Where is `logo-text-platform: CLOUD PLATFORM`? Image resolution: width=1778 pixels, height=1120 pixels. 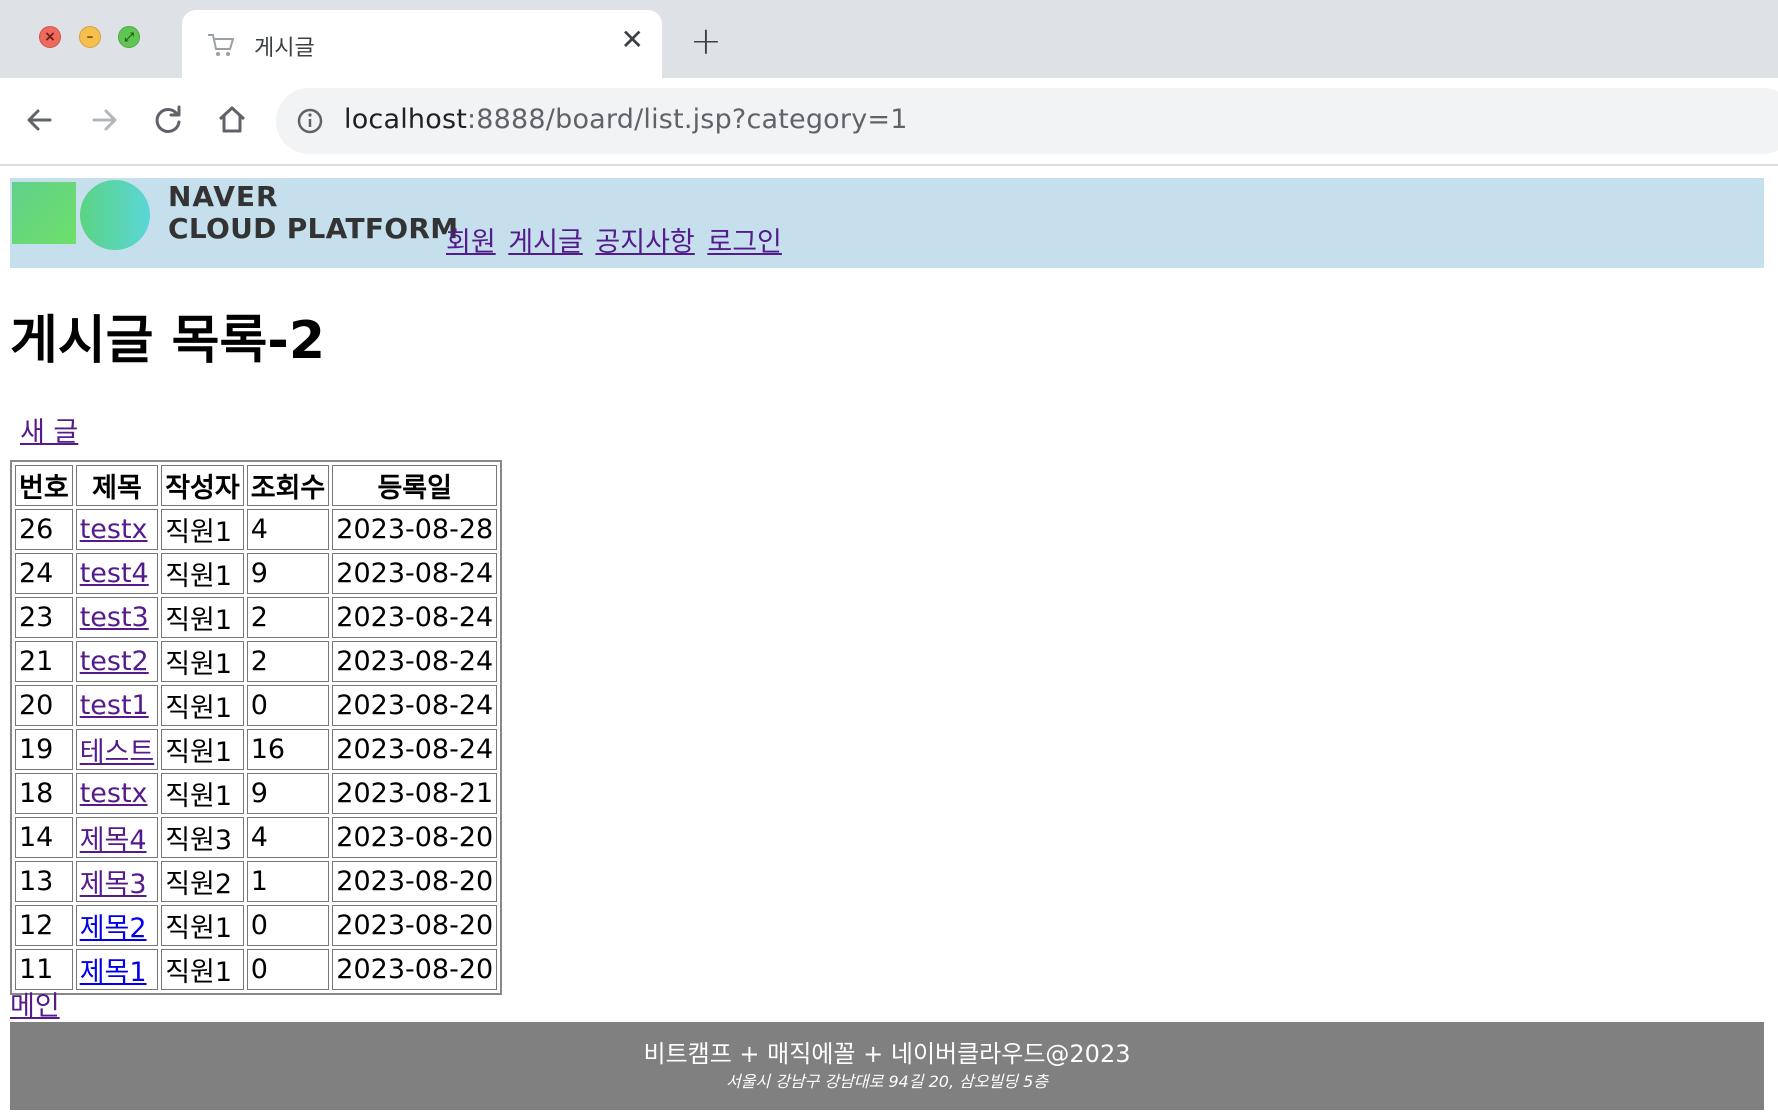
logo-text-platform: CLOUD PLATFORM is located at coordinates (313, 228).